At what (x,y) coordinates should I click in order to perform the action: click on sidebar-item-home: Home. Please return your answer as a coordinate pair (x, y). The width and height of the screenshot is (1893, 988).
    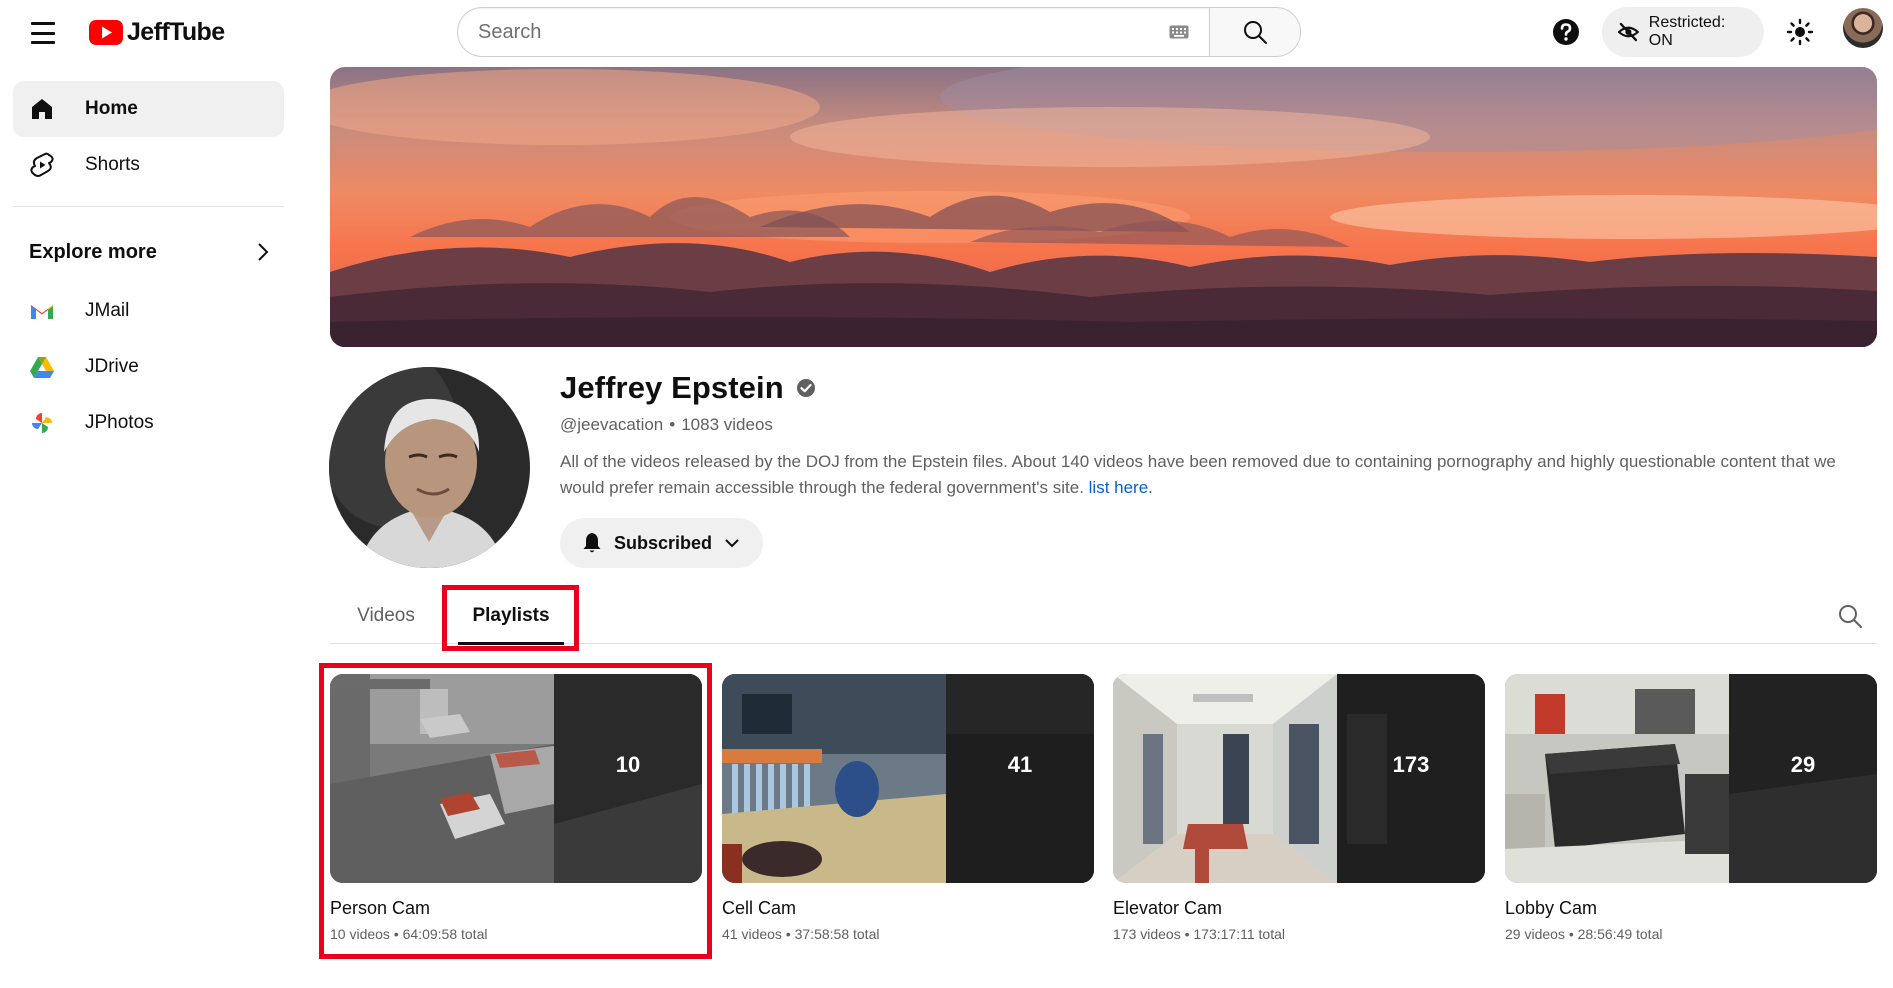
    Looking at the image, I should click on (148, 109).